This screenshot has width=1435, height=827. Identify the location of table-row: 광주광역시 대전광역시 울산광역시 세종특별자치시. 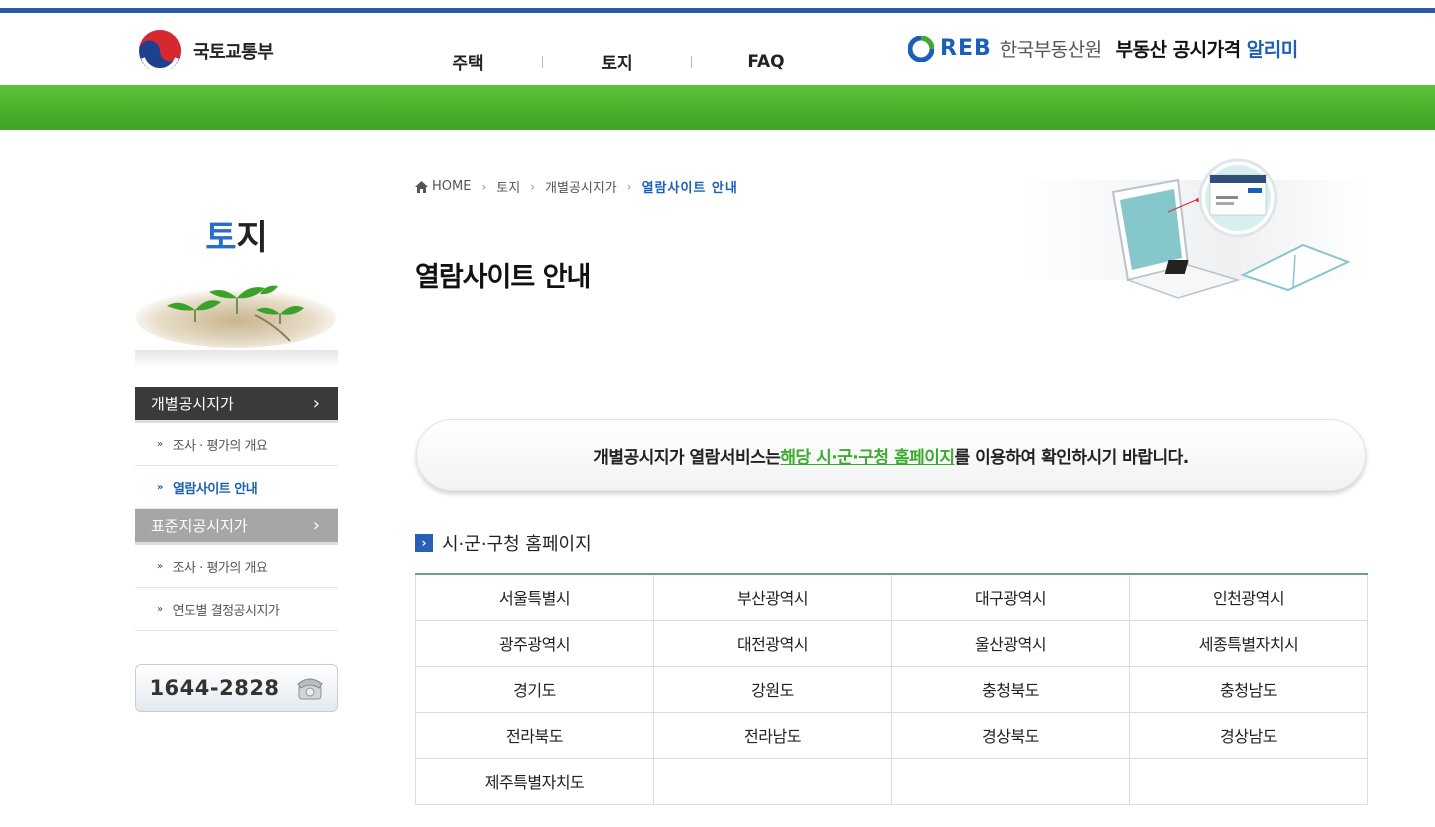
(891, 643).